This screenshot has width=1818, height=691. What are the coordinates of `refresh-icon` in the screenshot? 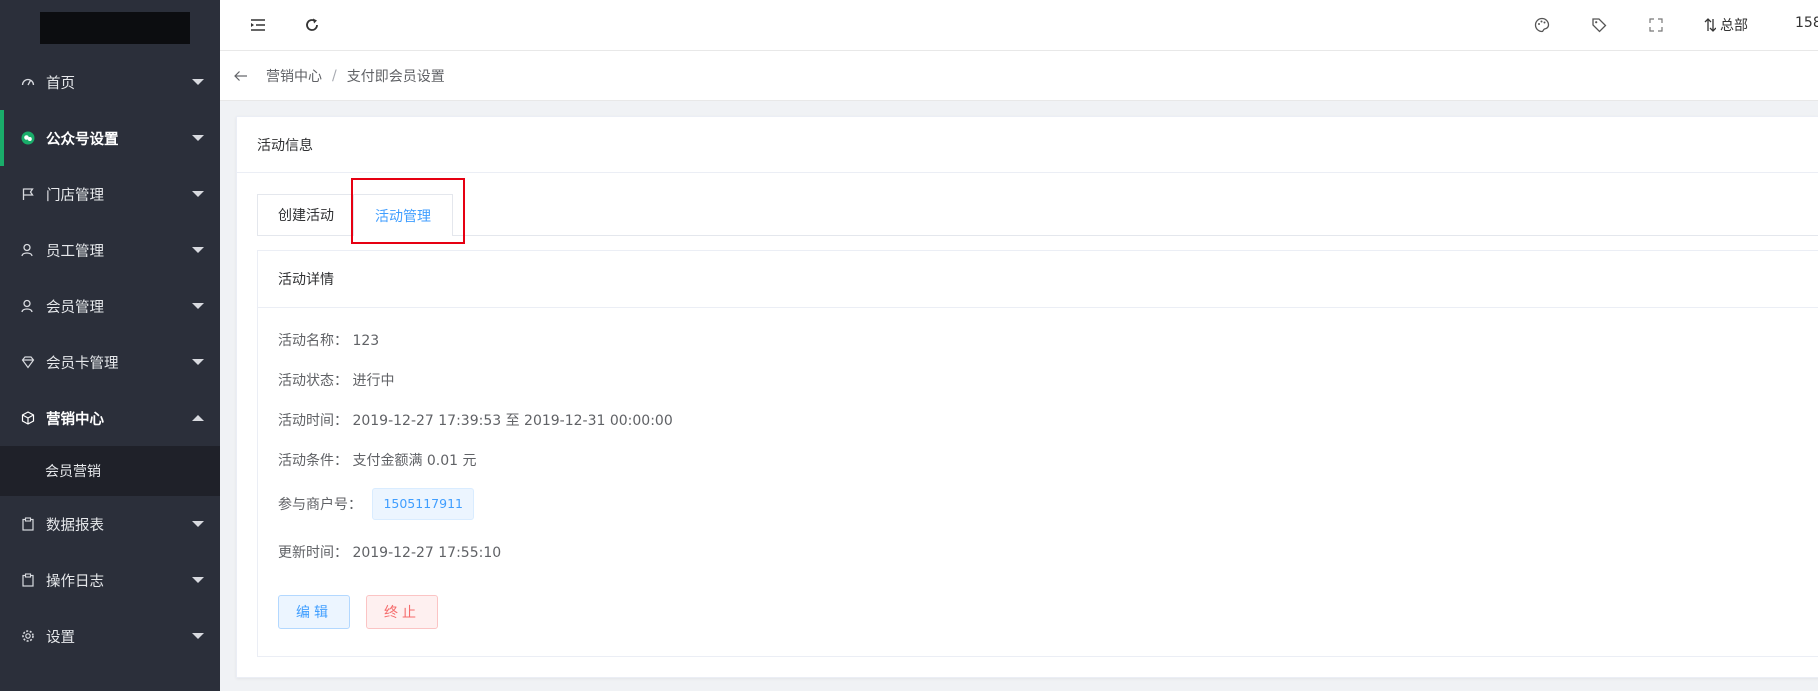 It's located at (312, 25).